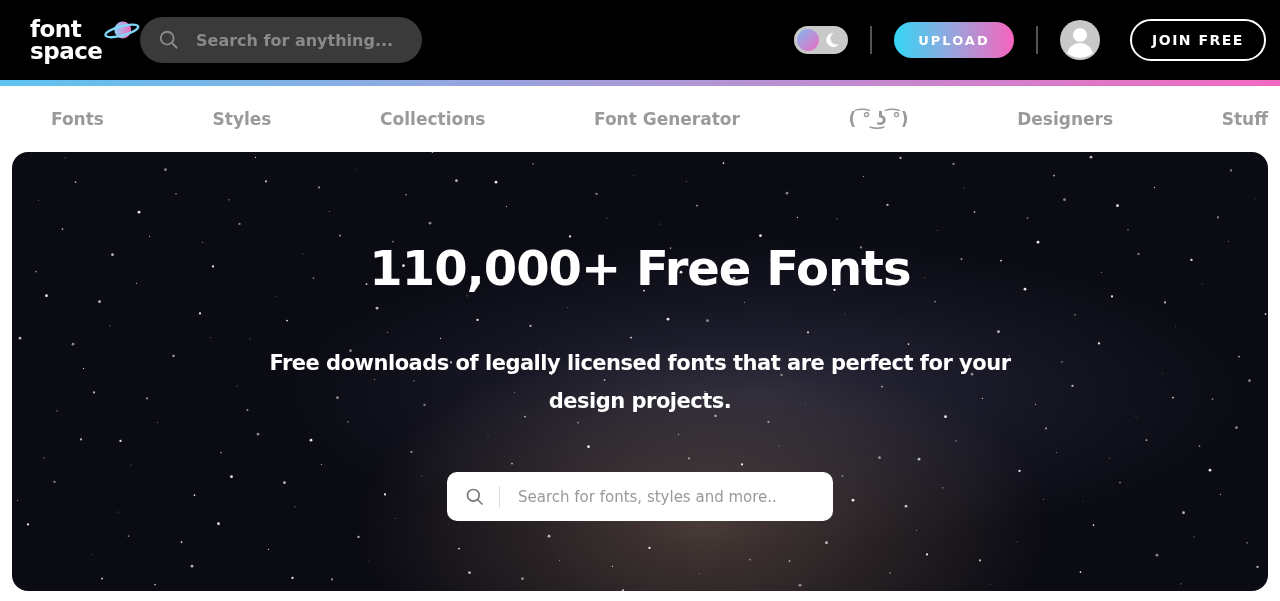  What do you see at coordinates (640, 268) in the screenshot?
I see `hero-title: 110,000+ Free Fonts` at bounding box center [640, 268].